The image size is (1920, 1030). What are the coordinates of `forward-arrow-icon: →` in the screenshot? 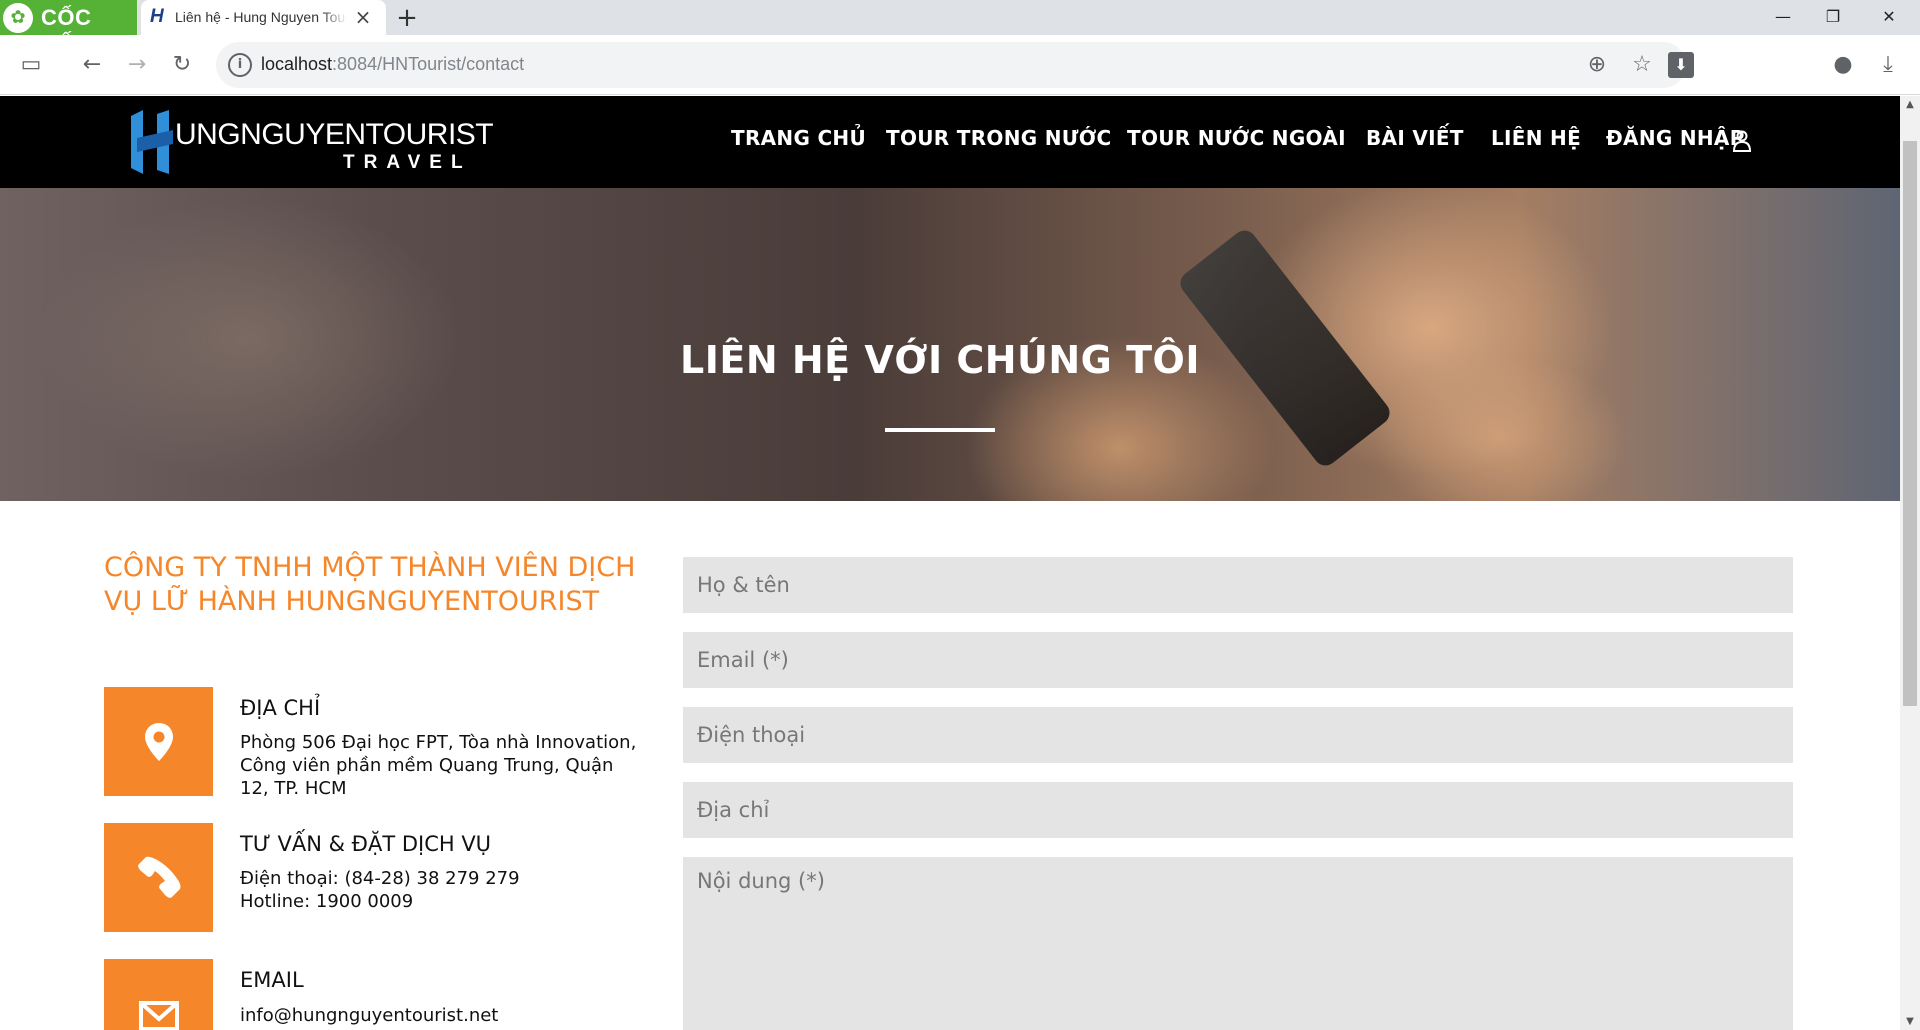 It's located at (137, 65).